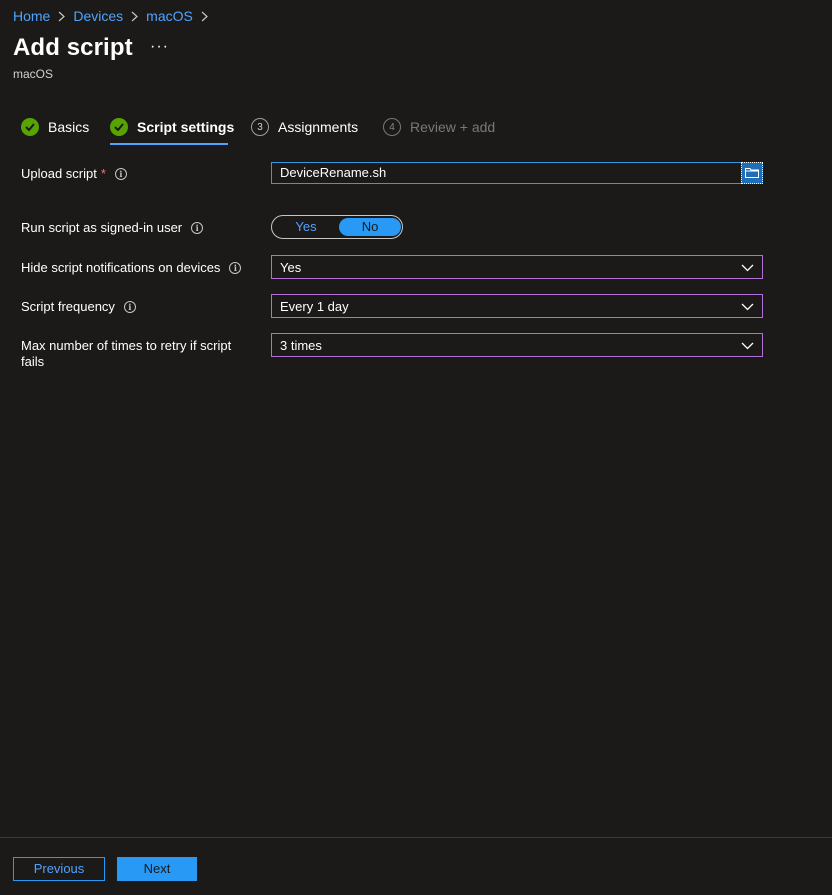 This screenshot has width=832, height=895. I want to click on max-retries-select: 3 times, so click(517, 345).